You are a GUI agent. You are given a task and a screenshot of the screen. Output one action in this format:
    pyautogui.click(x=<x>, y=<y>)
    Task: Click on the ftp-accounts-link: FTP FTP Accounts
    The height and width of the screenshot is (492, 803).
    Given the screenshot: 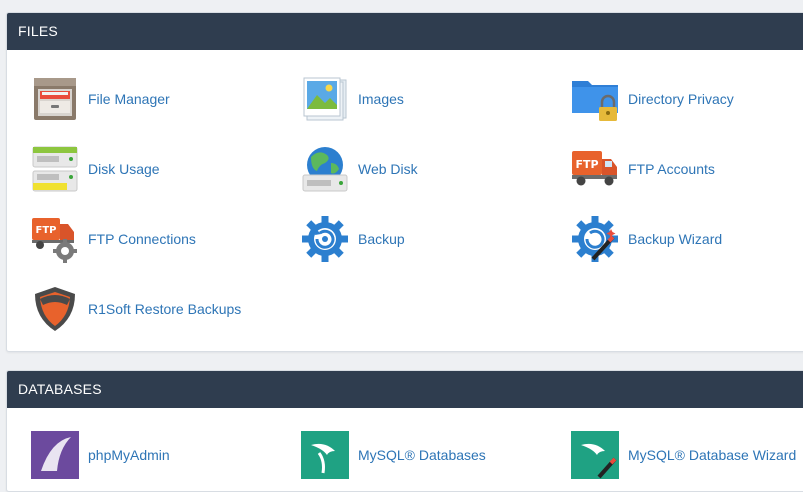 What is the action you would take?
    pyautogui.click(x=643, y=169)
    